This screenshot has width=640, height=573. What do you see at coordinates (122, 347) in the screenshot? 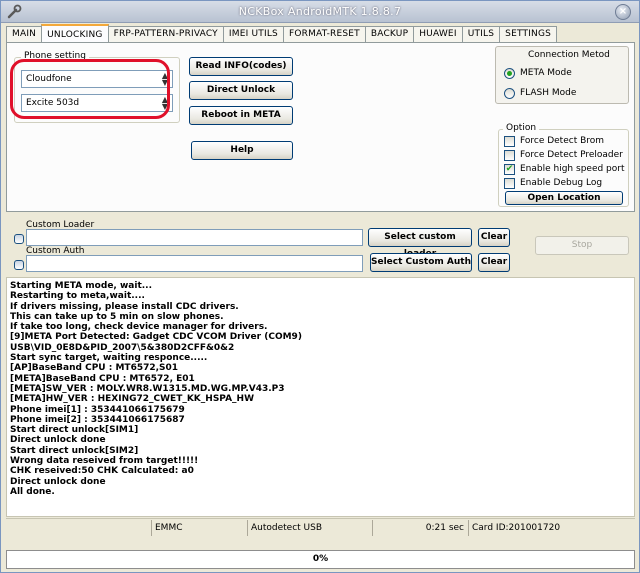
I see `log-line: USB\VID_0E8D&PID_2007\5&380D2CFF&0&2` at bounding box center [122, 347].